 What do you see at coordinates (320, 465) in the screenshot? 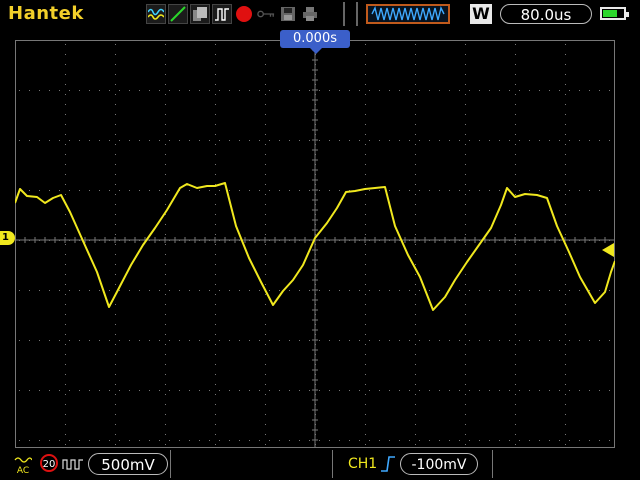
I see `bottom-status-bar: AC 20 500mV CH1 -100mV` at bounding box center [320, 465].